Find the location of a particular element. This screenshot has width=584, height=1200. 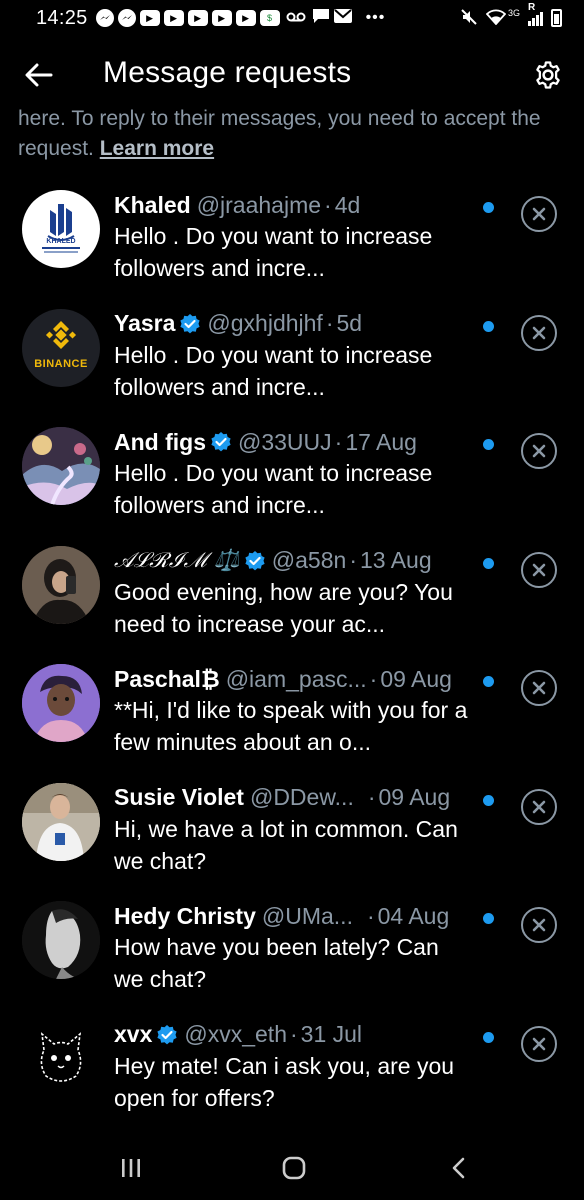

recent-apps-button is located at coordinates (131, 1168).